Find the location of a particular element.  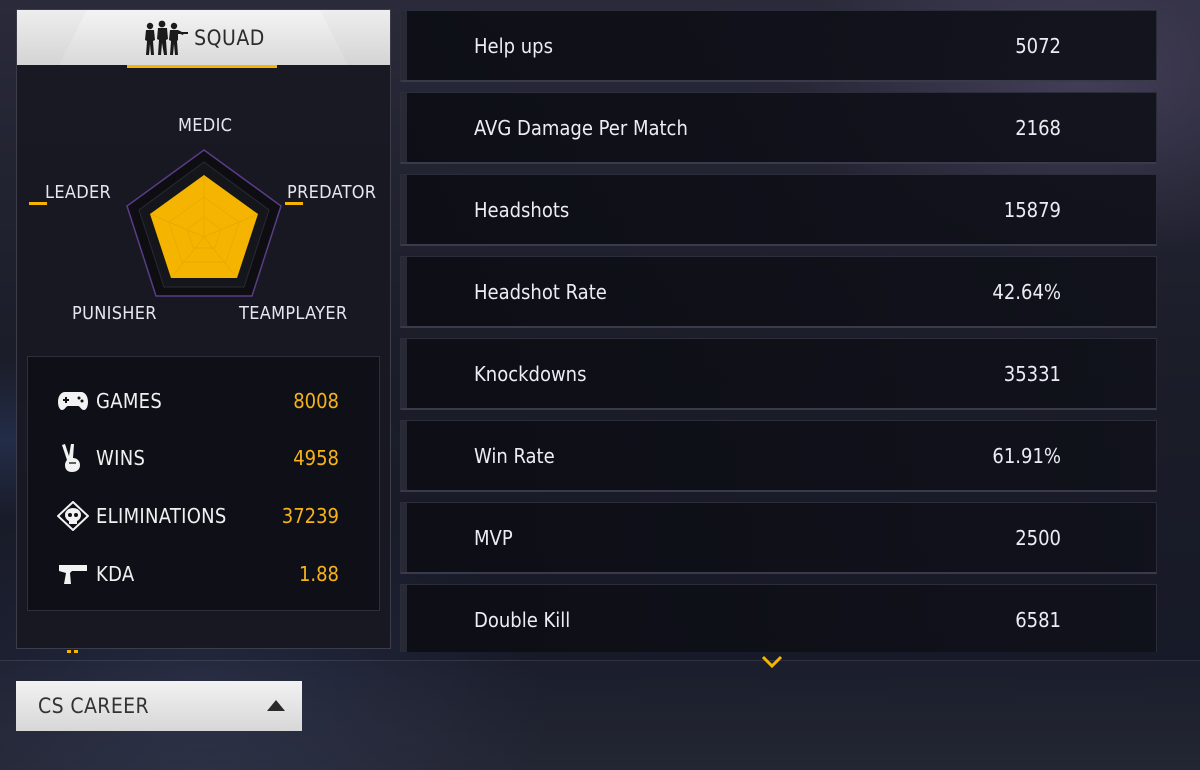

stat-card: Headshots 15879 is located at coordinates (778, 210).